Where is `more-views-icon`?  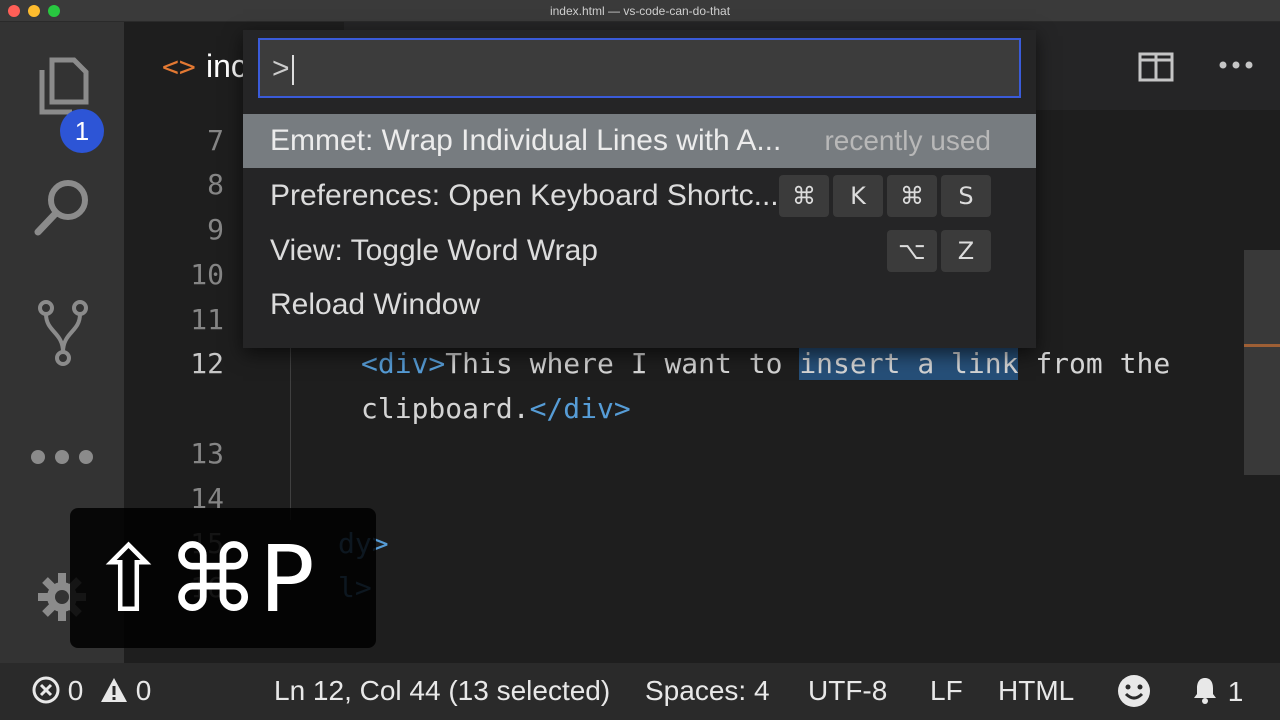
more-views-icon is located at coordinates (63, 457).